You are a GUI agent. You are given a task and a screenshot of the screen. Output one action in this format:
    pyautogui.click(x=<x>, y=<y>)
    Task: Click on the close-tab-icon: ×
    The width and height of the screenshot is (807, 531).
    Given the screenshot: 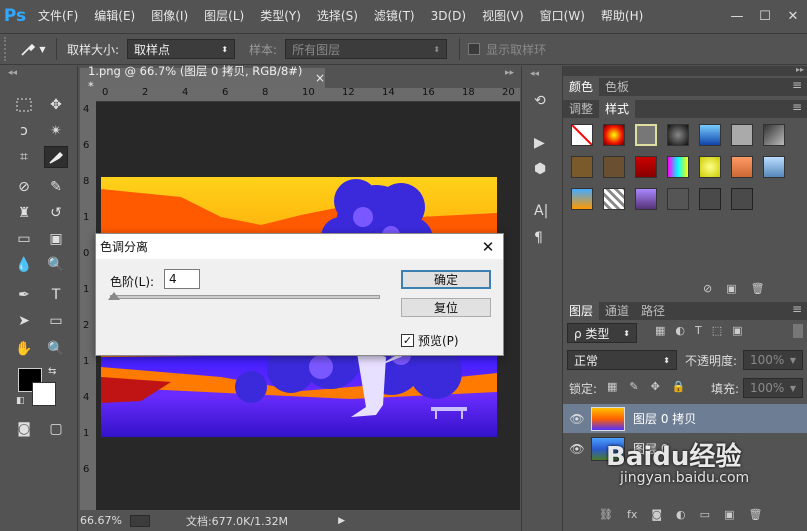 What is the action you would take?
    pyautogui.click(x=320, y=78)
    